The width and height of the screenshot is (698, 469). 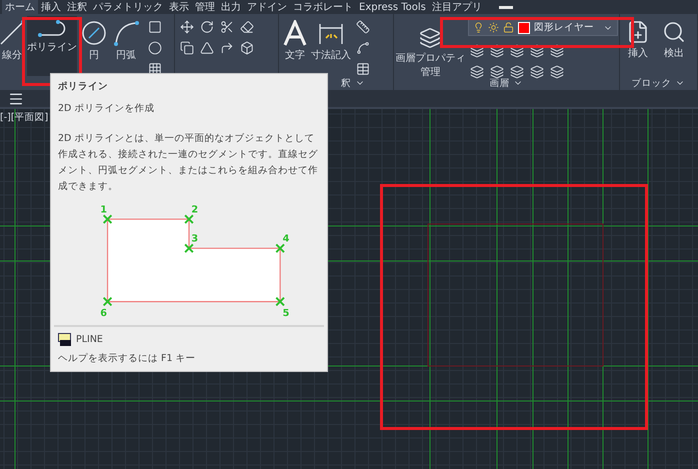 What do you see at coordinates (24, 117) in the screenshot?
I see `viewport-label: [-][平面図]` at bounding box center [24, 117].